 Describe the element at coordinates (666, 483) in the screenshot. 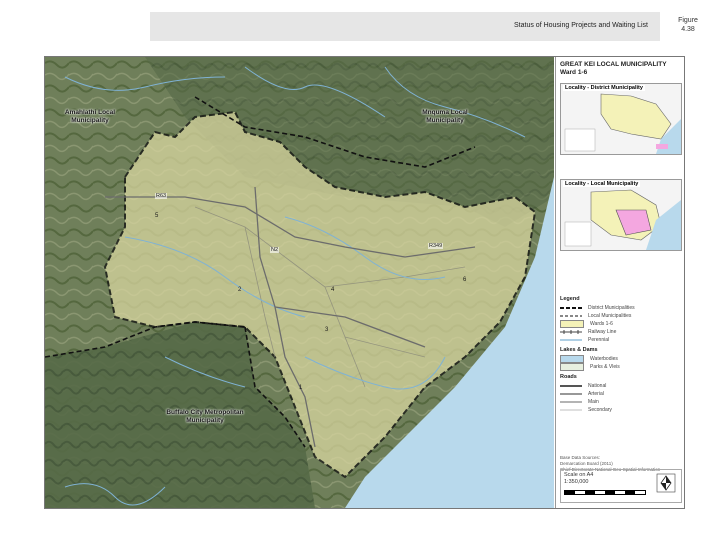

I see `north-arrow-icon` at that location.